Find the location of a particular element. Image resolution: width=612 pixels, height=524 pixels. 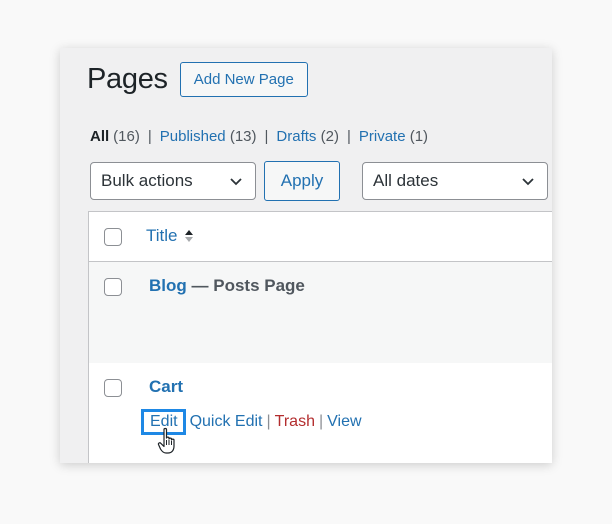

view-link: View is located at coordinates (344, 422).